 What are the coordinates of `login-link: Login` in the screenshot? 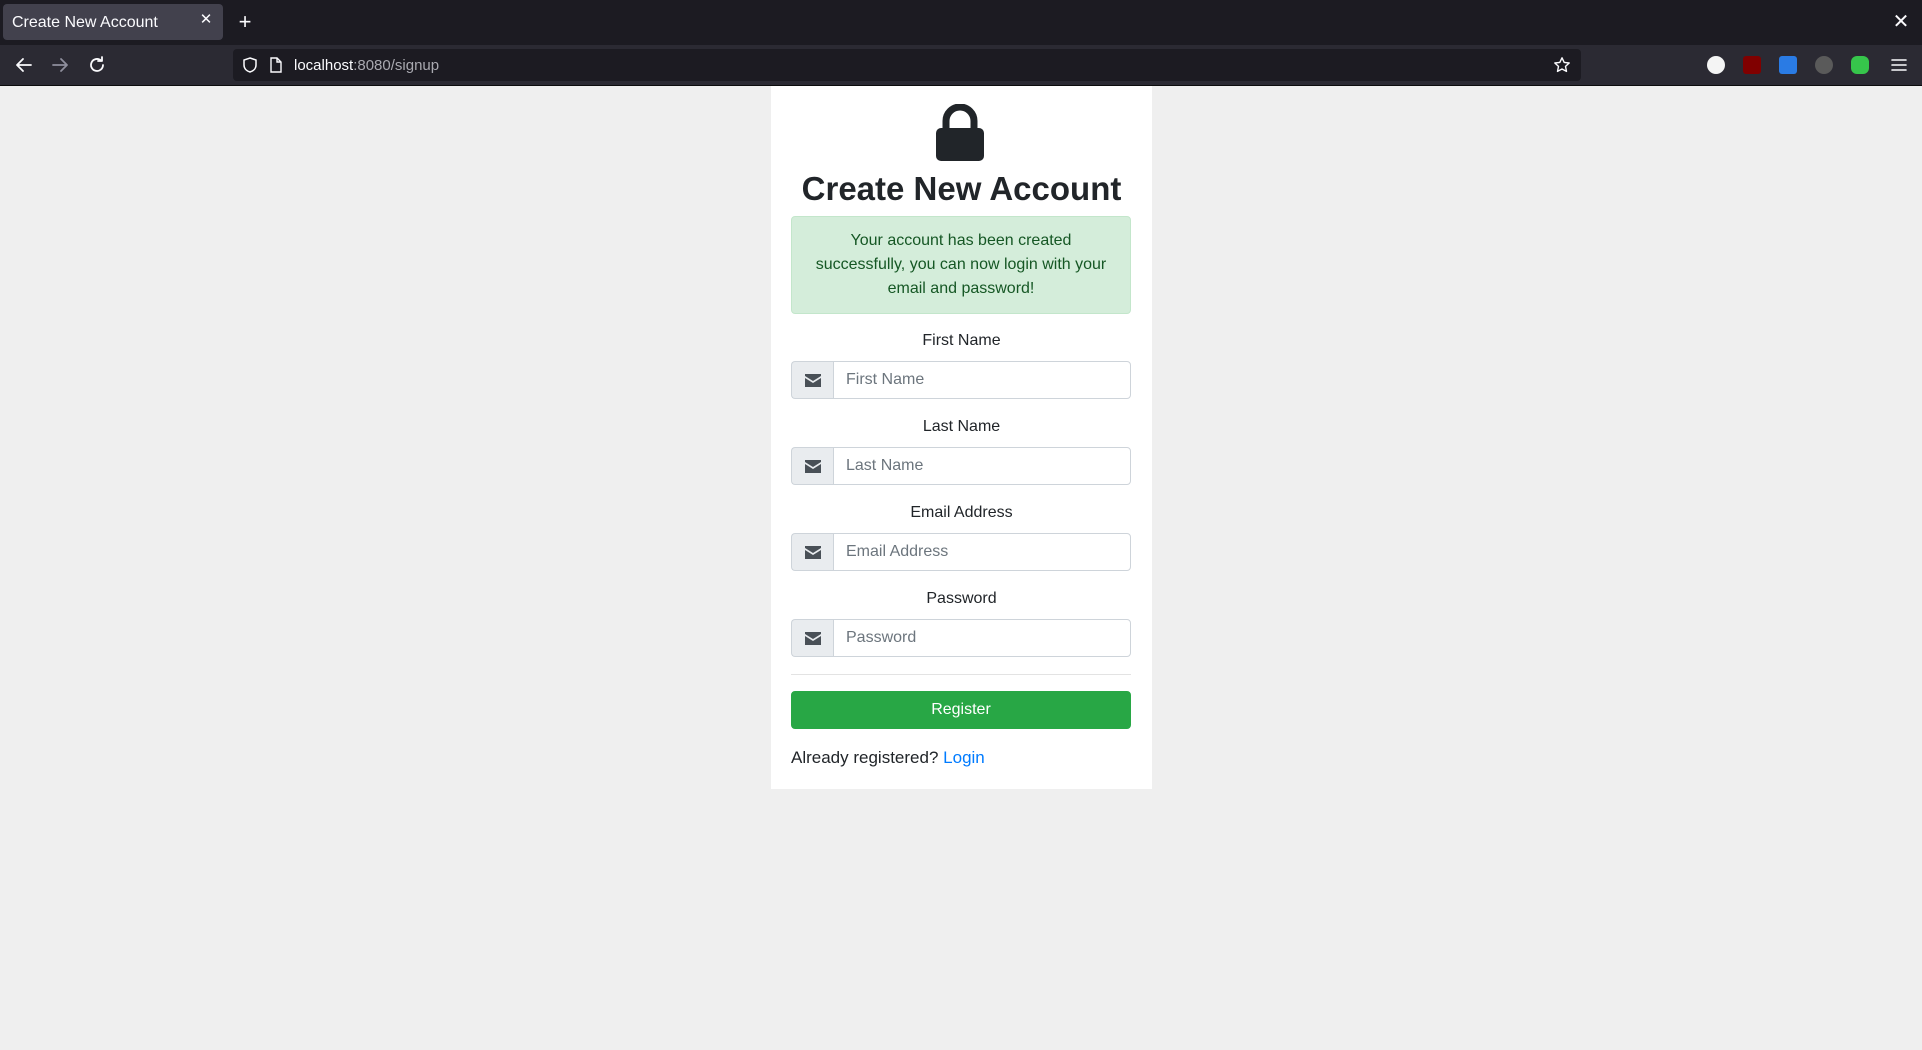 It's located at (964, 757).